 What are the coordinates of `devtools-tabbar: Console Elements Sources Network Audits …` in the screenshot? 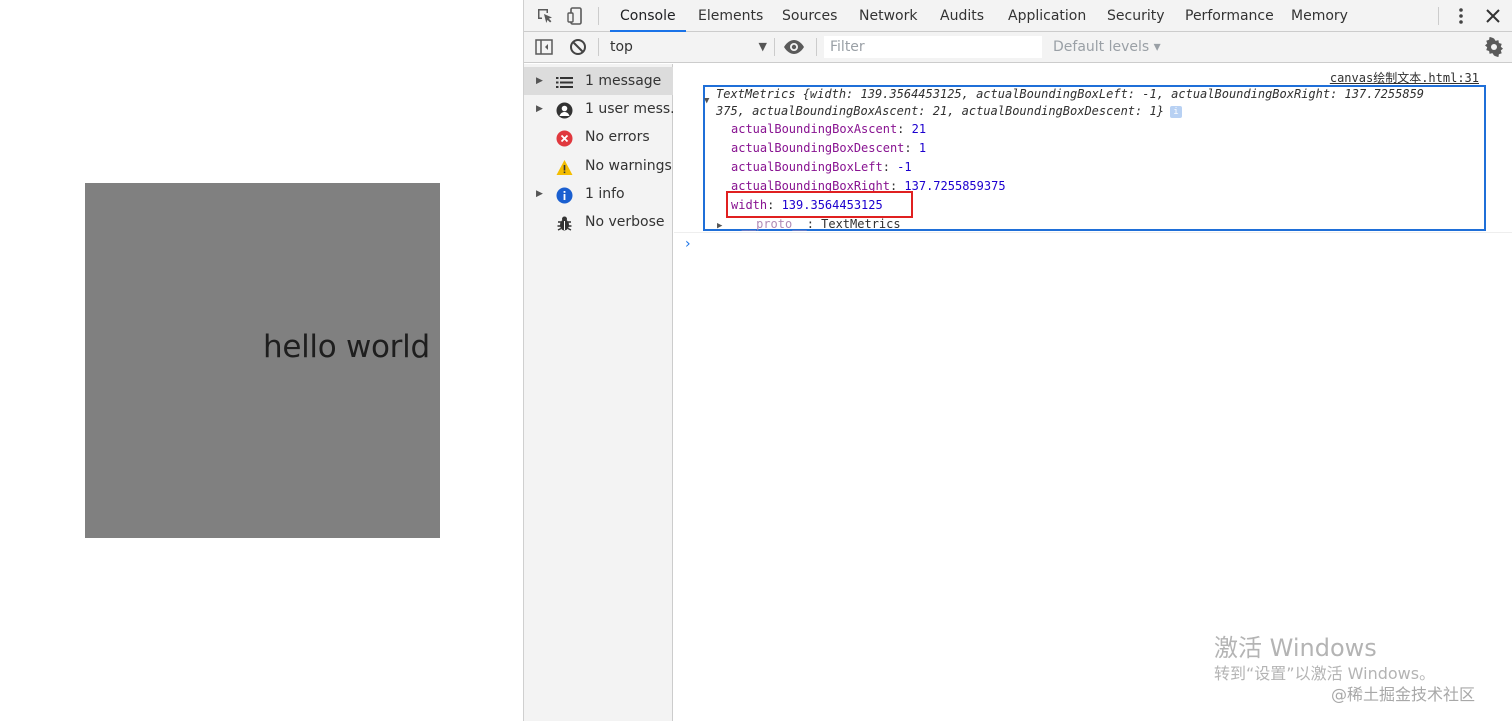 It's located at (1018, 16).